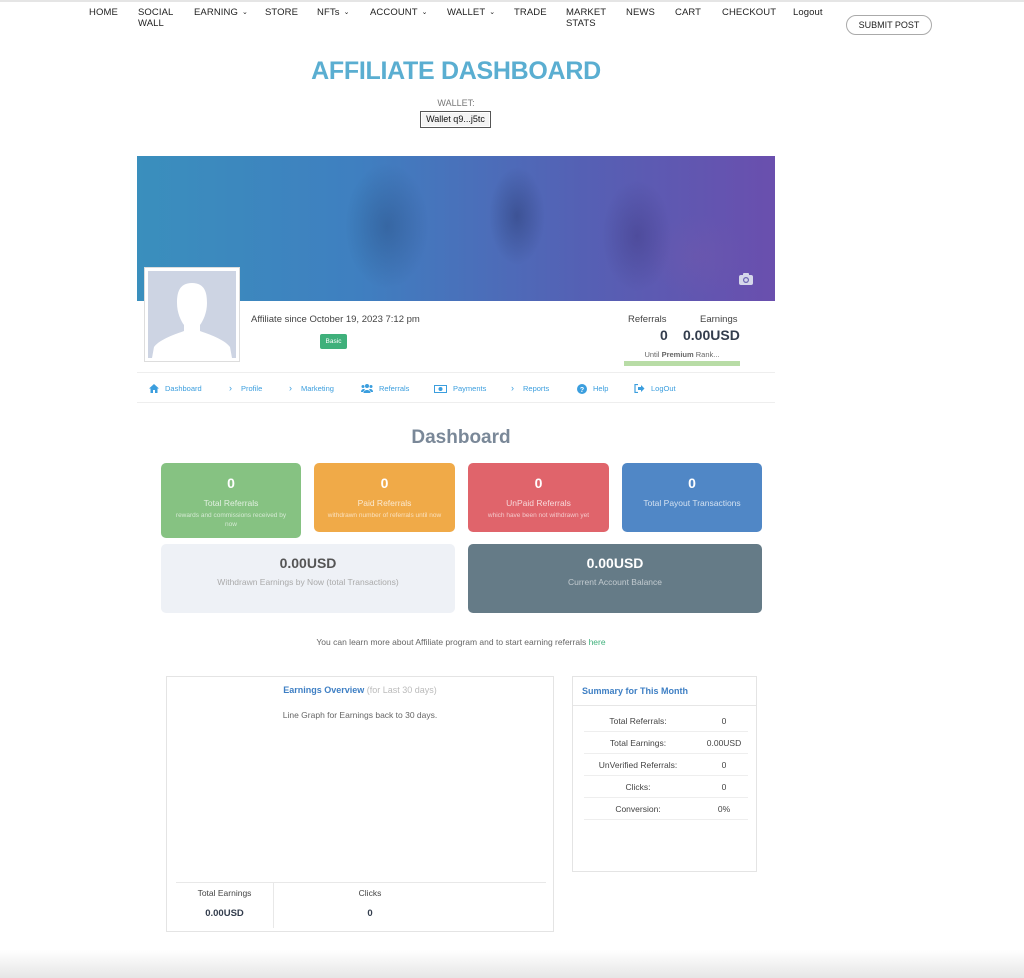 This screenshot has height=978, width=1024. I want to click on earnings-label: Earnings, so click(719, 319).